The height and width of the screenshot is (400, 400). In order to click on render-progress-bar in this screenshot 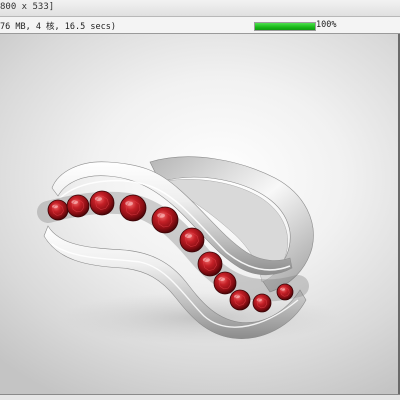, I will do `click(285, 26)`.